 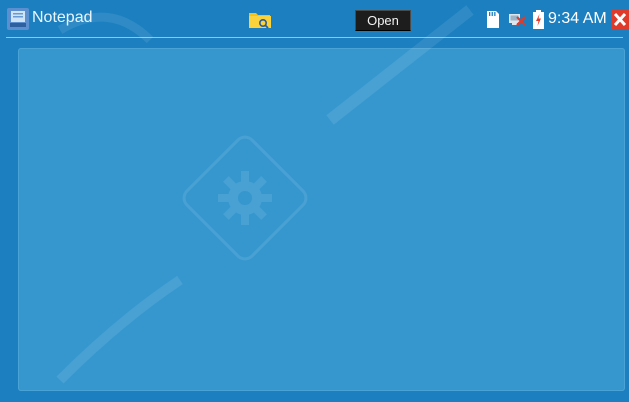 I want to click on folder-search-icon, so click(x=260, y=19).